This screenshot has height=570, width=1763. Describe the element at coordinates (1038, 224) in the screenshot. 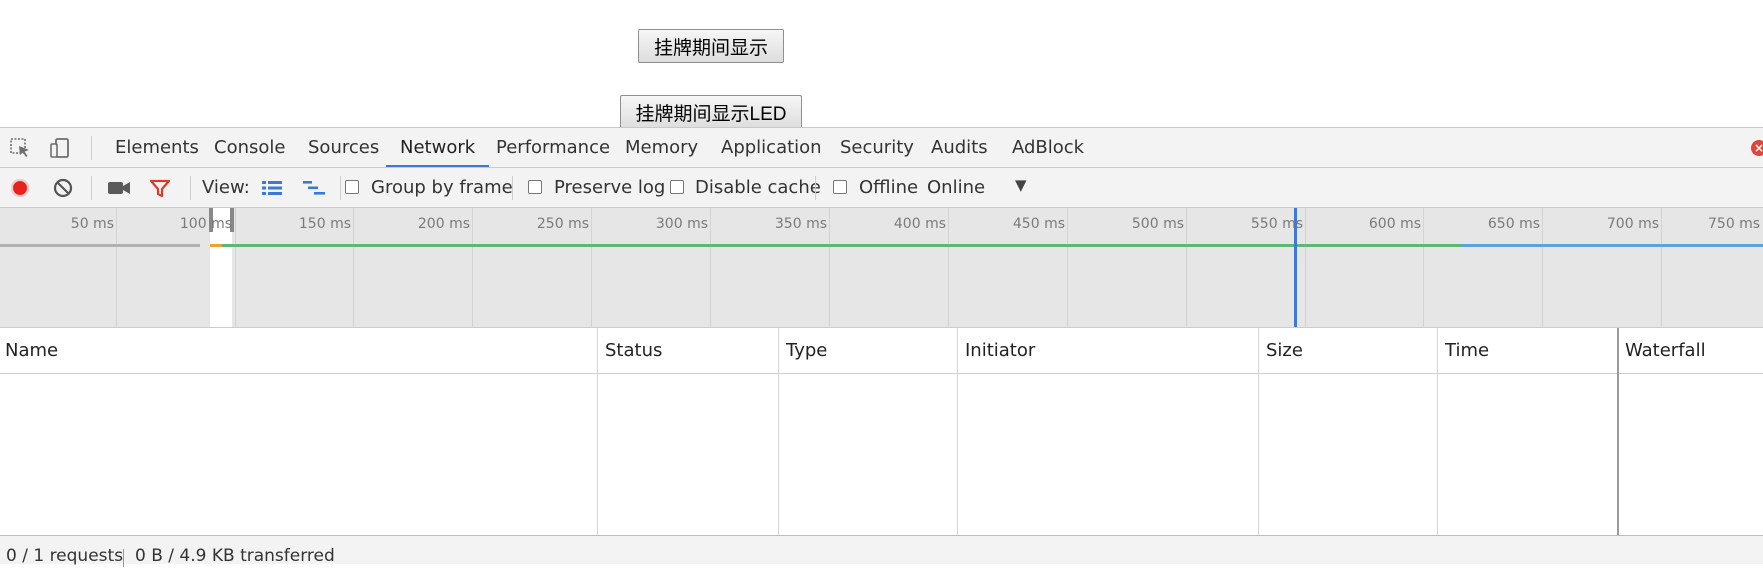

I see `overview-tick: 450 ms` at that location.